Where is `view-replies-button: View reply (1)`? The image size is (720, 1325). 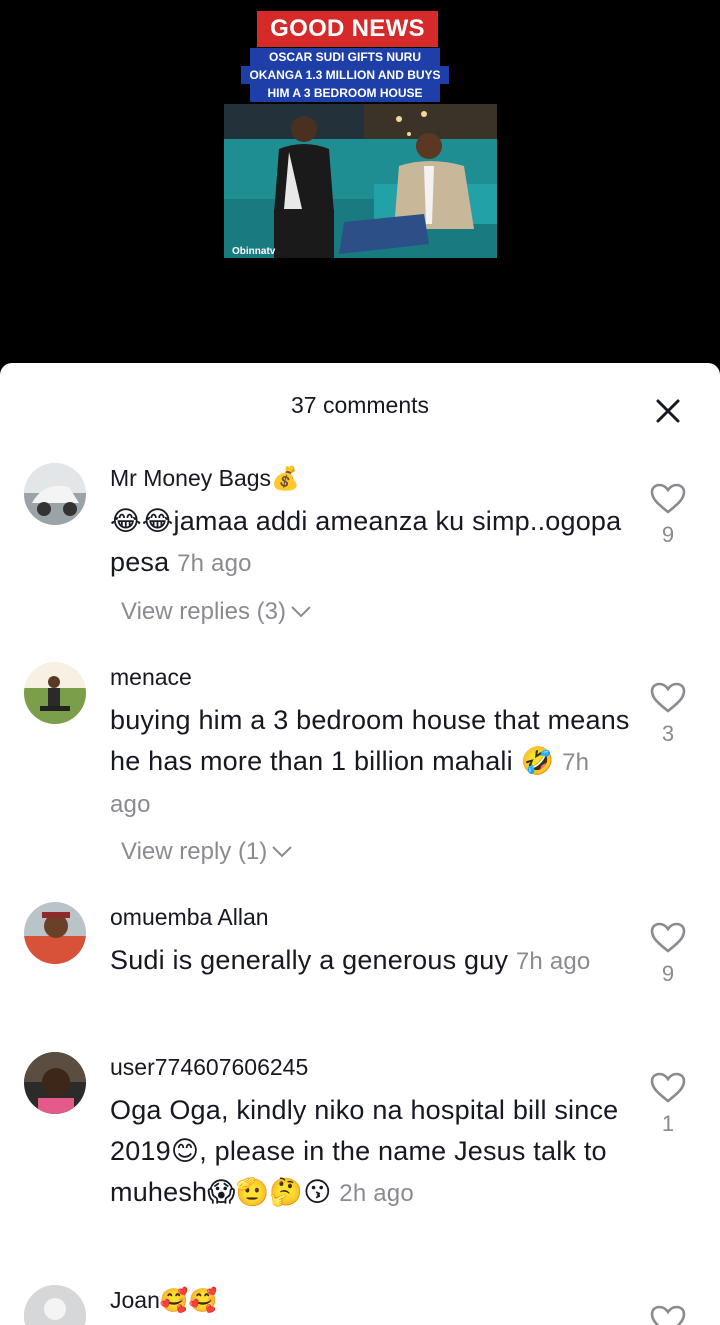 view-replies-button: View reply (1) is located at coordinates (207, 852).